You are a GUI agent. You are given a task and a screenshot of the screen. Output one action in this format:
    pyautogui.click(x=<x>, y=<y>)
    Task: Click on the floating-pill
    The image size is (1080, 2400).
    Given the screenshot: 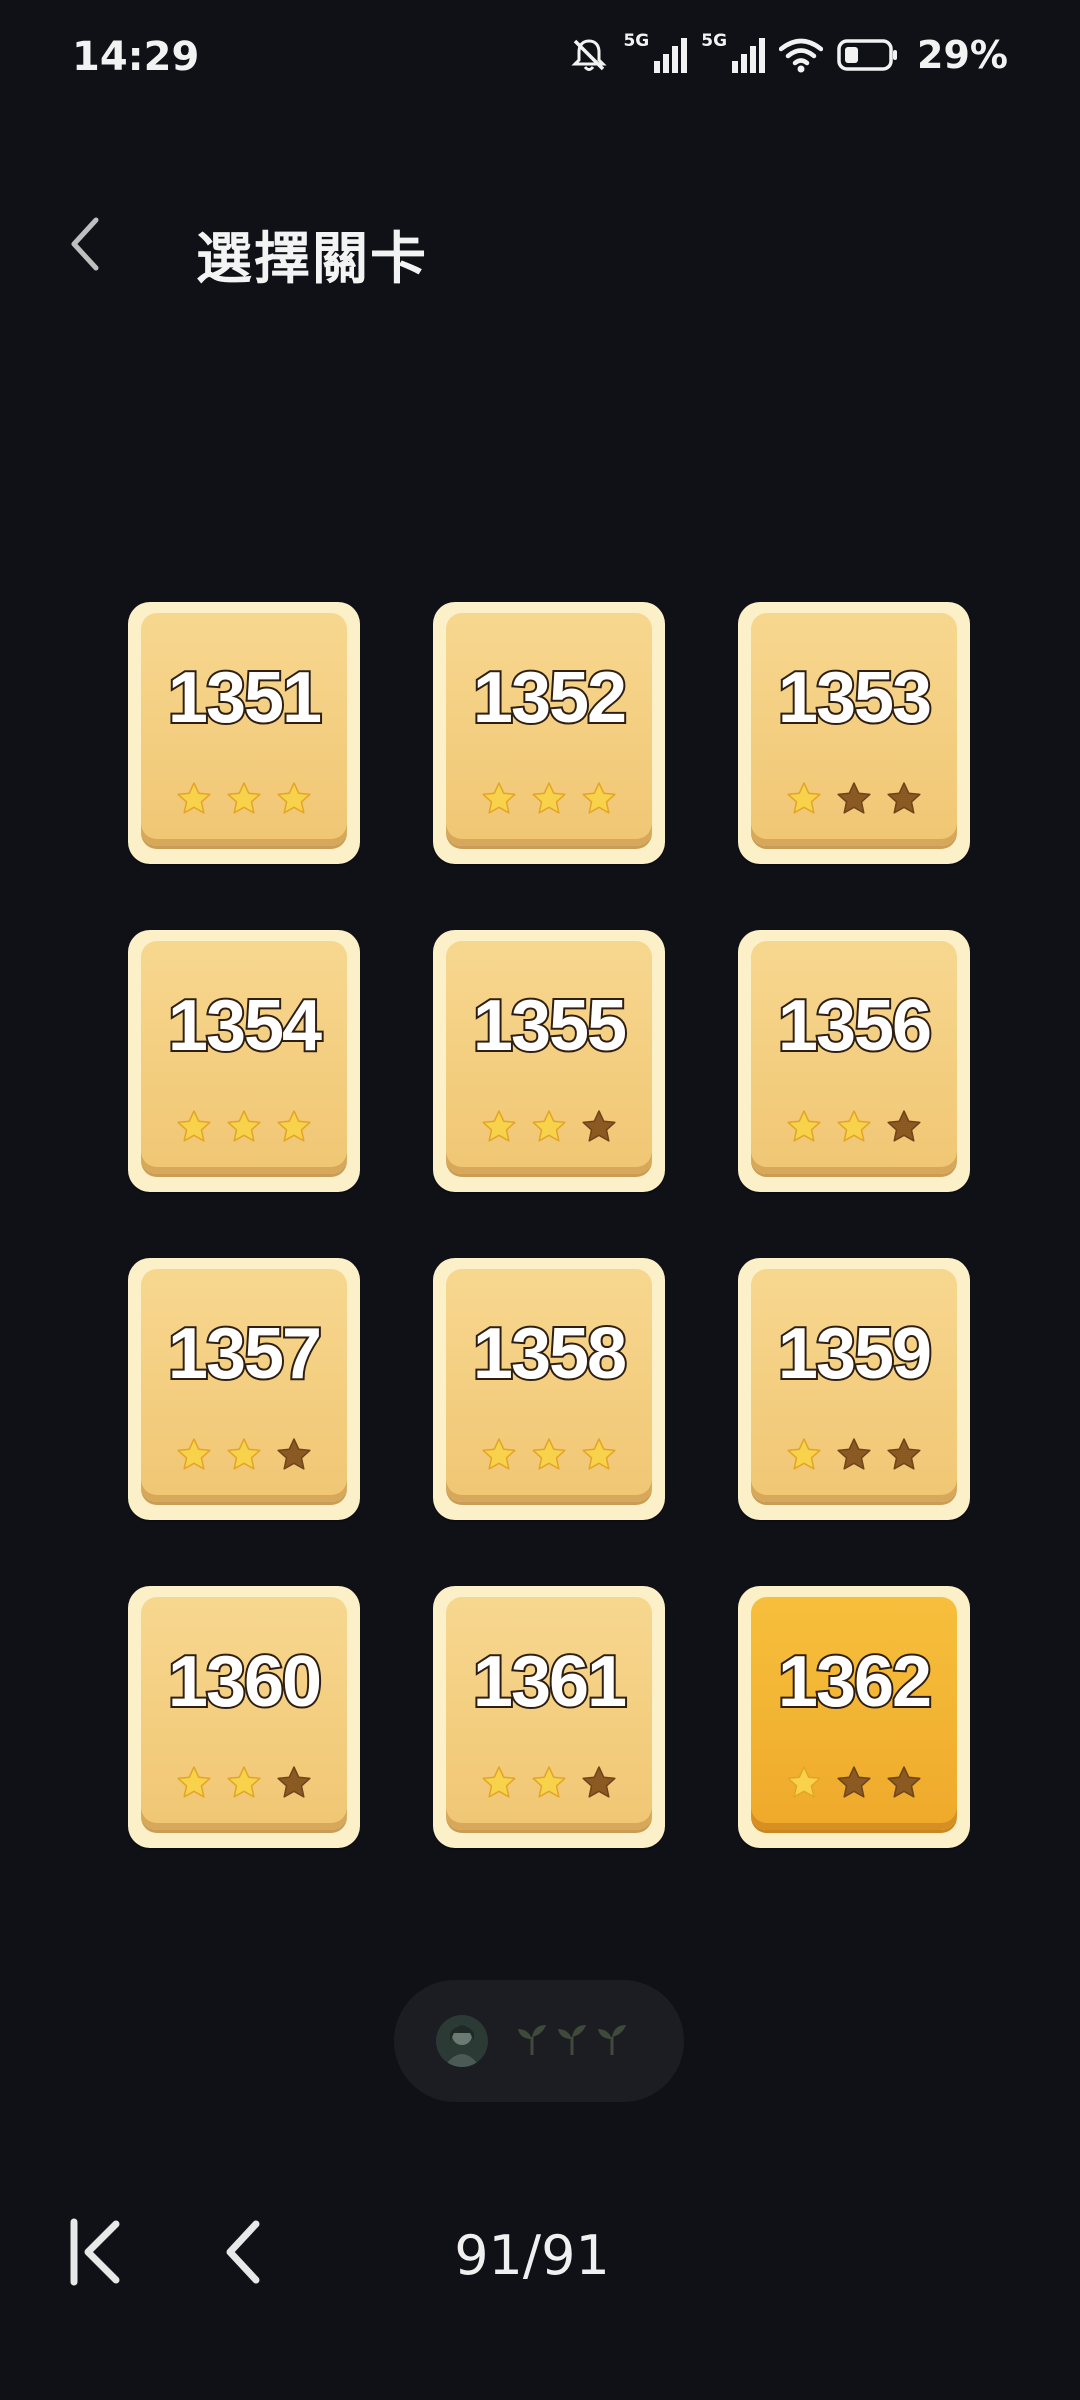 What is the action you would take?
    pyautogui.click(x=539, y=2041)
    